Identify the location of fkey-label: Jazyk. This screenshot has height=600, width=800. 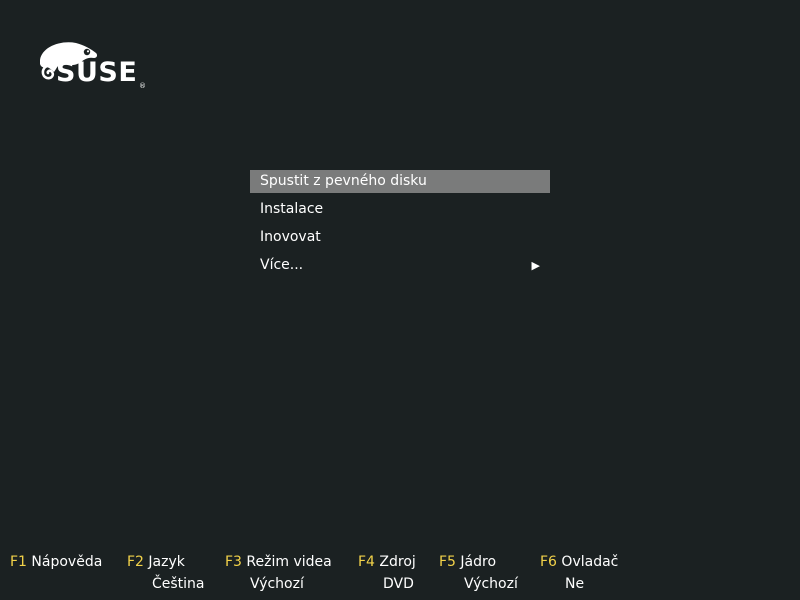
(166, 562).